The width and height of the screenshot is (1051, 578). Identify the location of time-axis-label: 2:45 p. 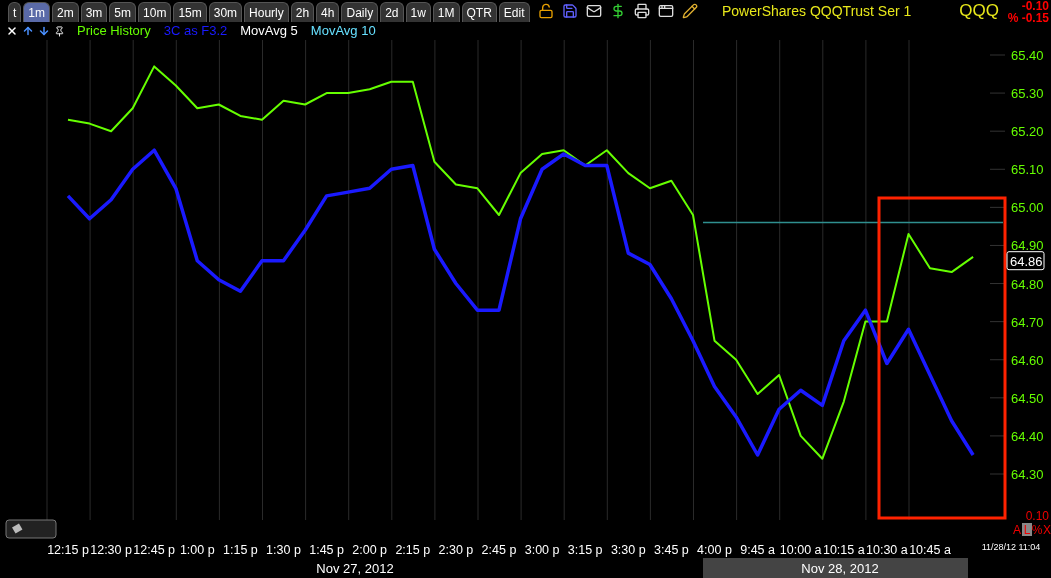
(499, 550).